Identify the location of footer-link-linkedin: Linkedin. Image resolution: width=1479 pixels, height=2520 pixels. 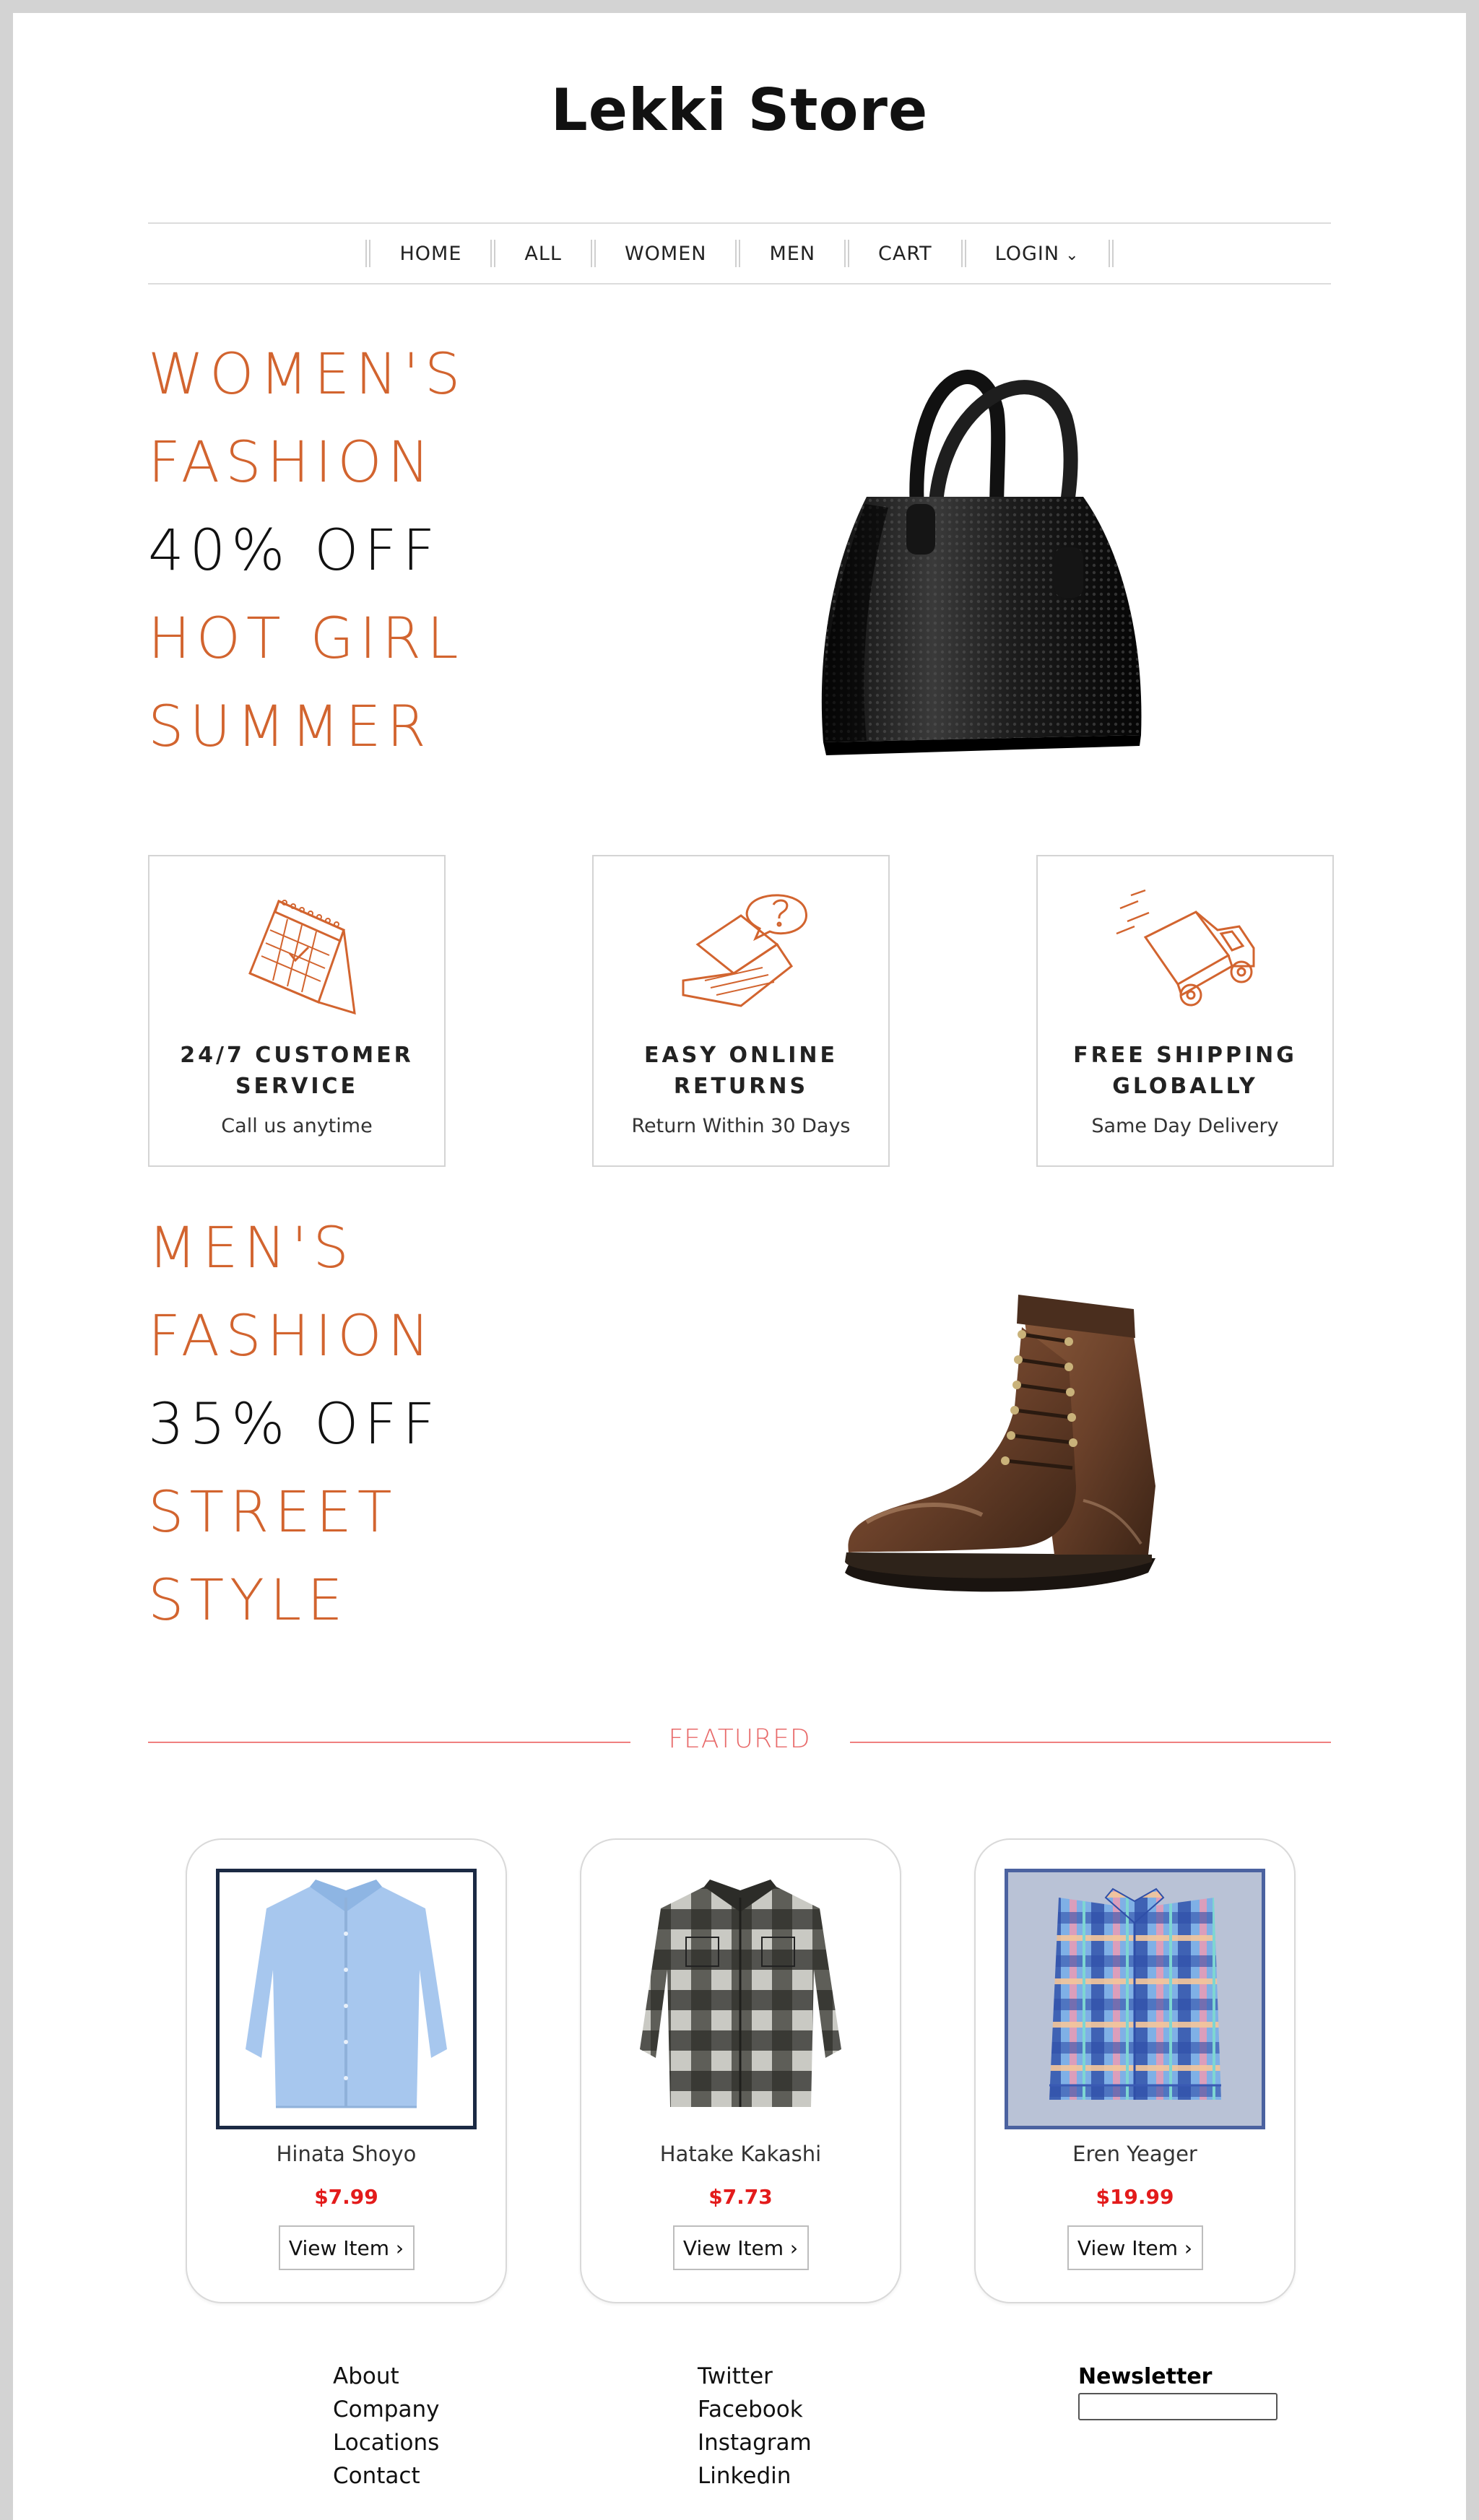
(755, 2476).